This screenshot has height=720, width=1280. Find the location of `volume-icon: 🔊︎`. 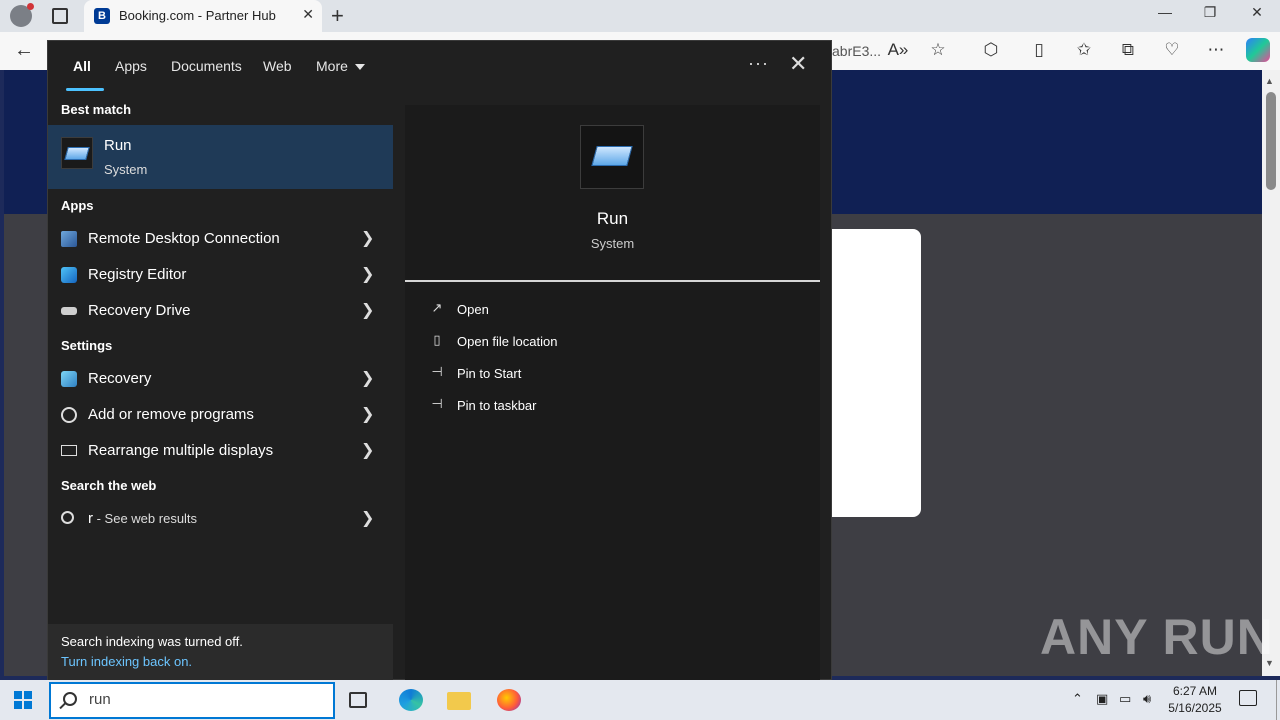

volume-icon: 🔊︎ is located at coordinates (1147, 699).